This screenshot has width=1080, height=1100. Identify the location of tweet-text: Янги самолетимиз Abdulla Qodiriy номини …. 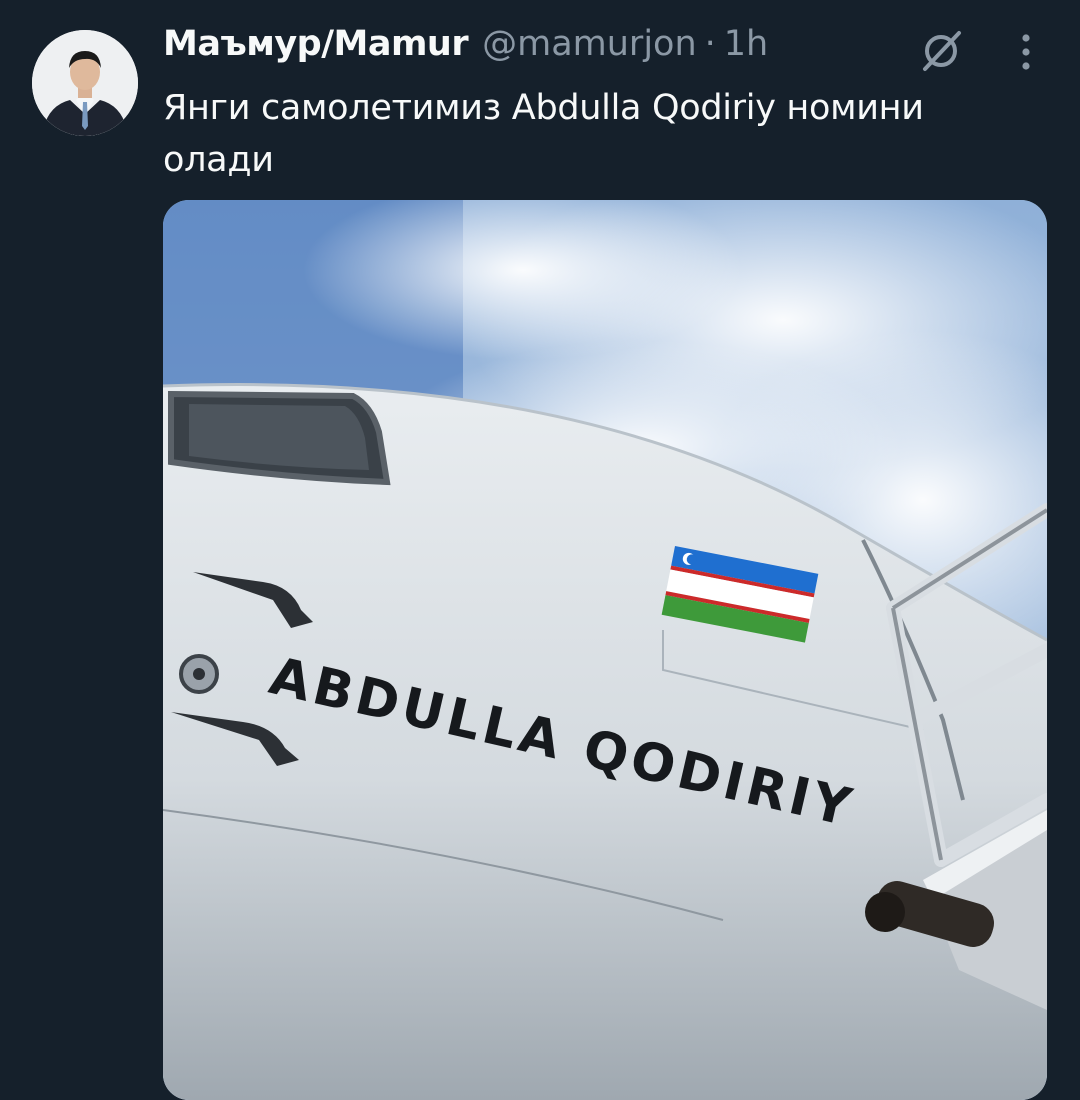
(543, 134).